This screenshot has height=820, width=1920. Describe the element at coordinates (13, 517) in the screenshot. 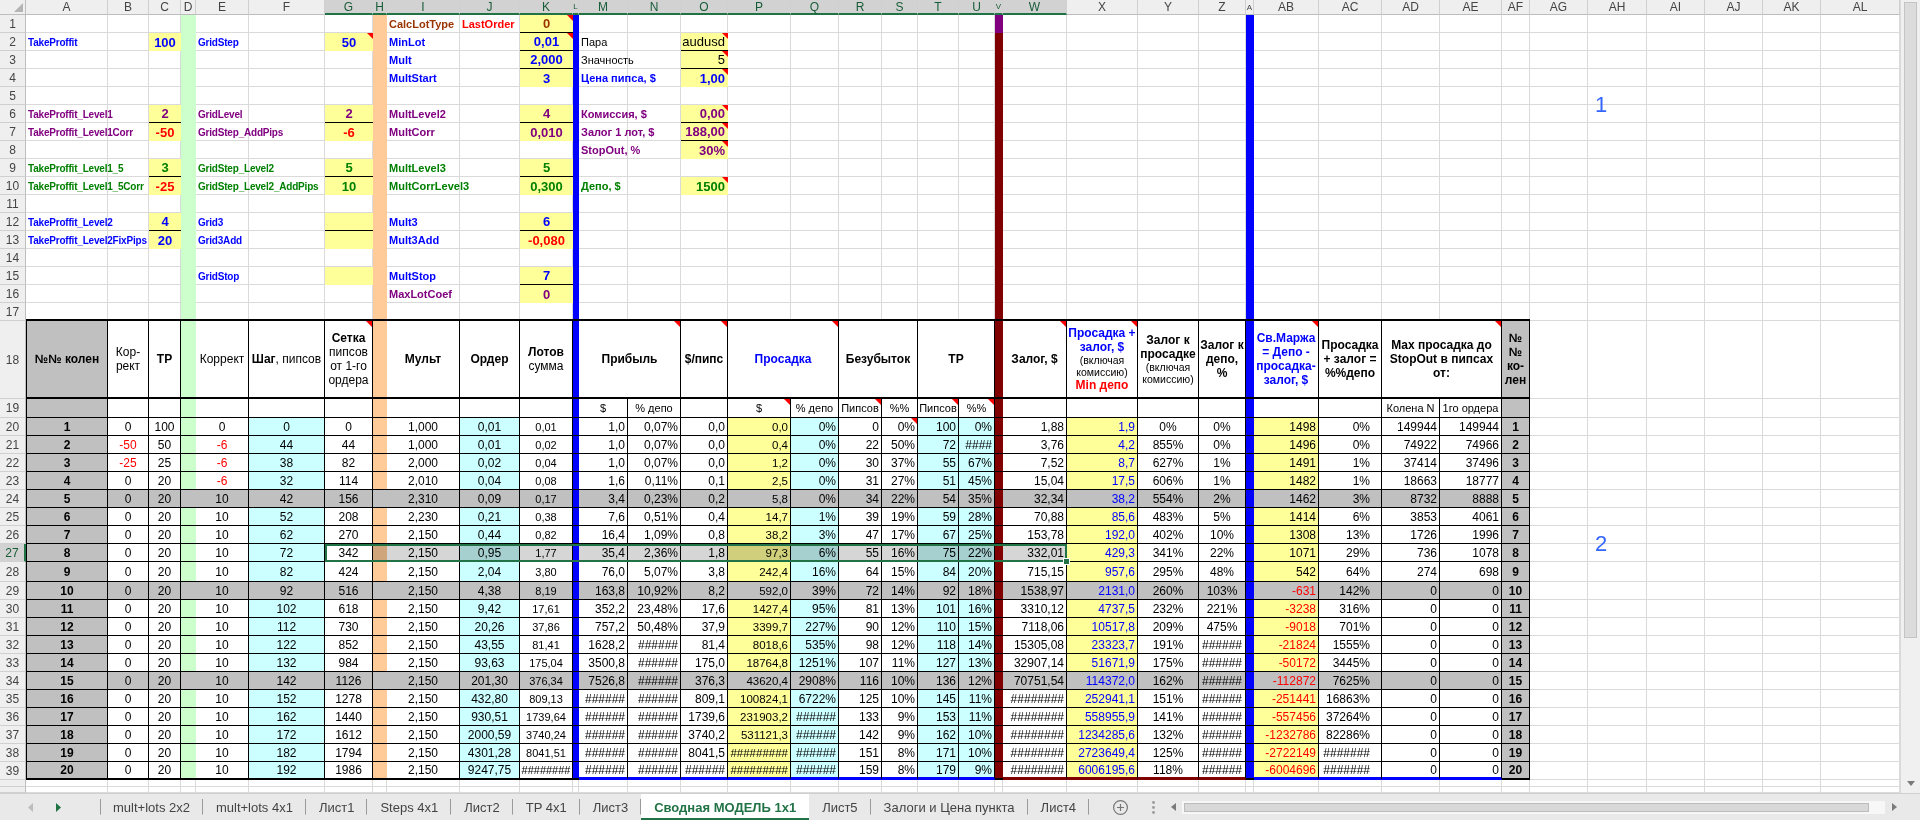

I see `row-header: 25` at that location.